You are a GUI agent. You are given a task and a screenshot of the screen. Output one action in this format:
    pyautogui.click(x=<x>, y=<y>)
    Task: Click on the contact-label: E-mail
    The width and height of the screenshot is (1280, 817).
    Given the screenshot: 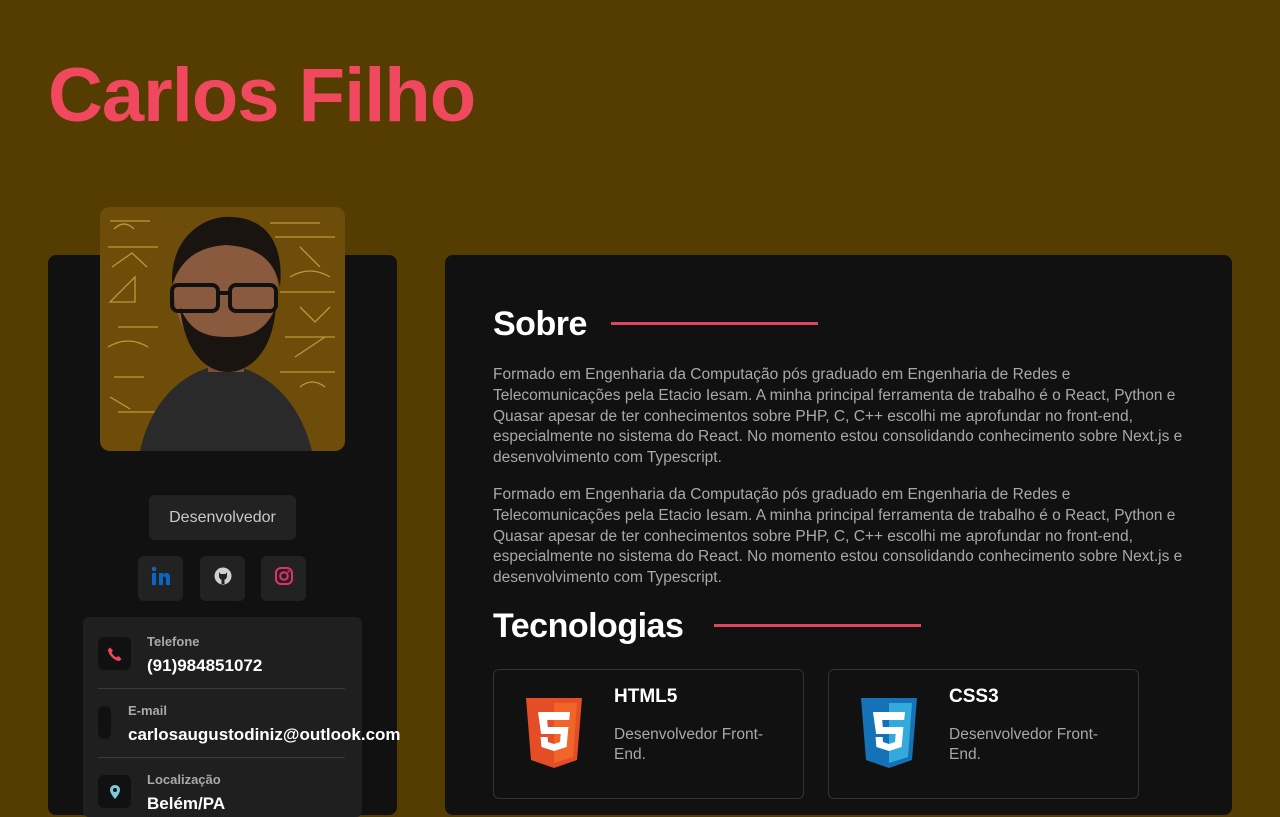 What is the action you would take?
    pyautogui.click(x=148, y=710)
    